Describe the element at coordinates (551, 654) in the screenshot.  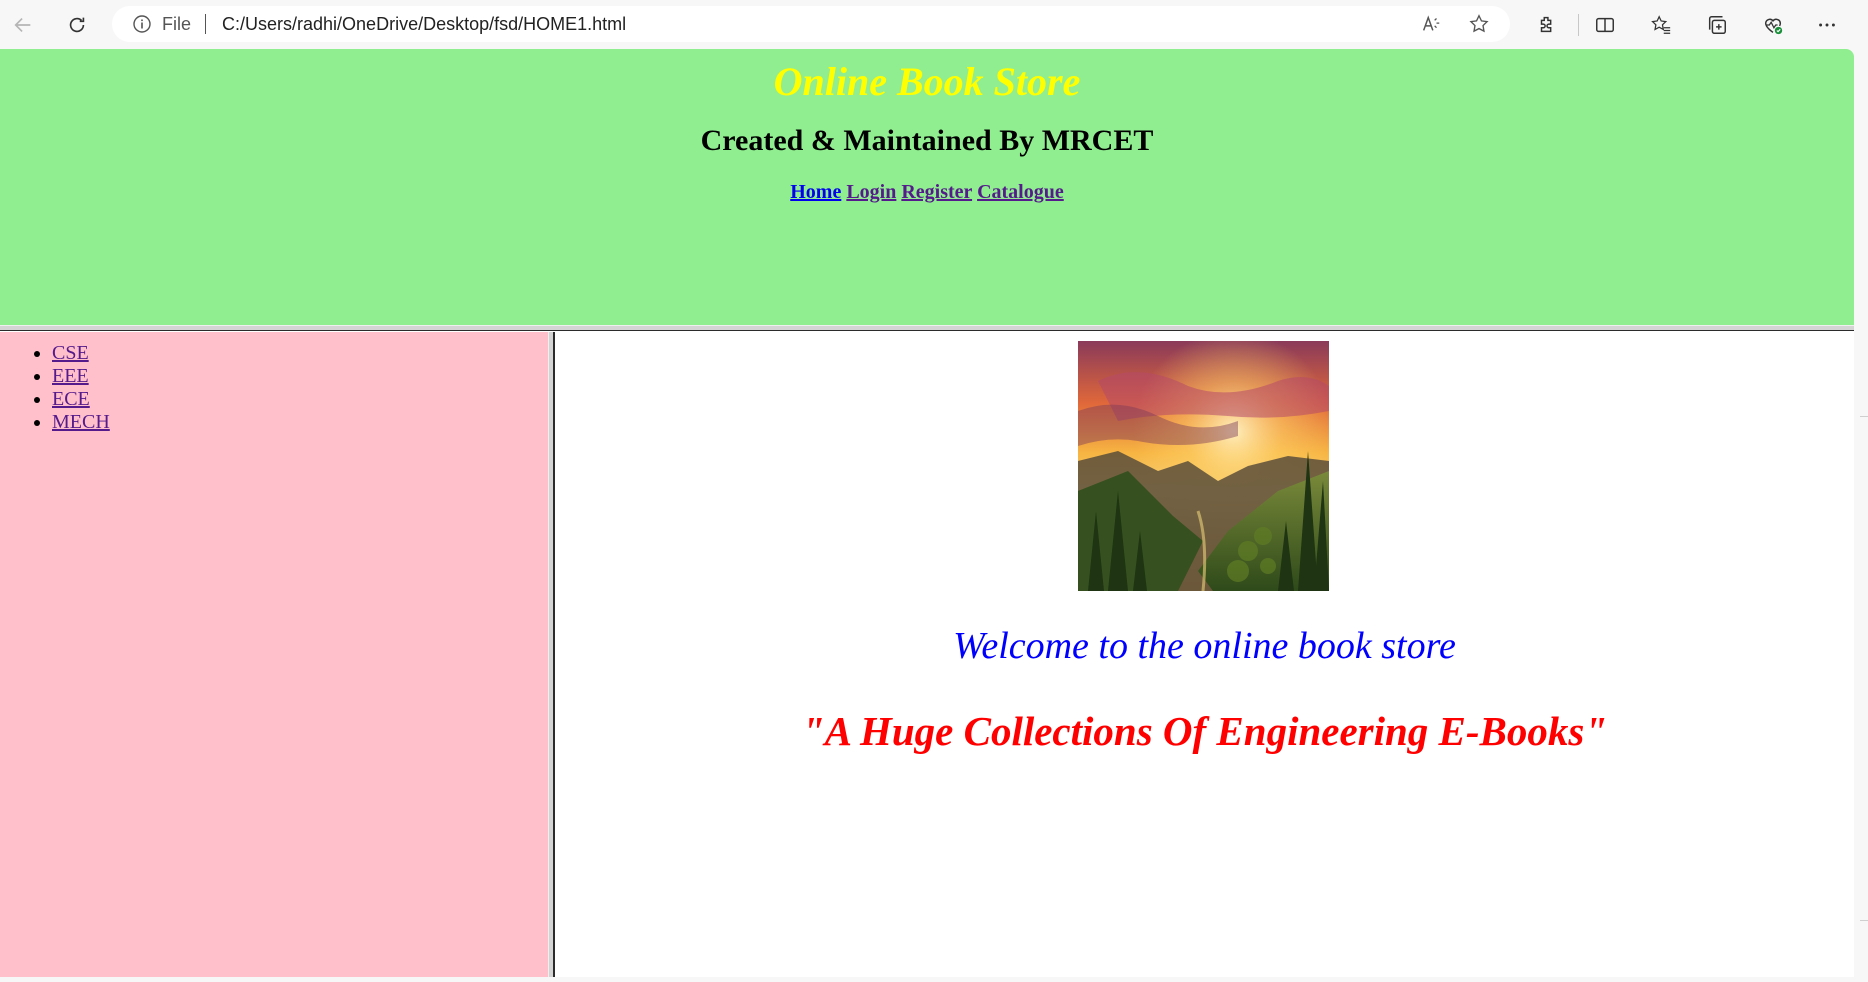
I see `frame-border-vertical` at that location.